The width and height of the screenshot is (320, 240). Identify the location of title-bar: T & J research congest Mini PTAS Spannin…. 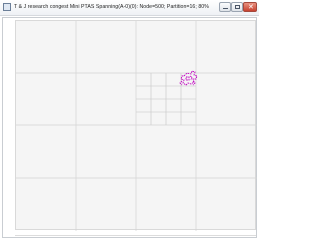
(129, 8).